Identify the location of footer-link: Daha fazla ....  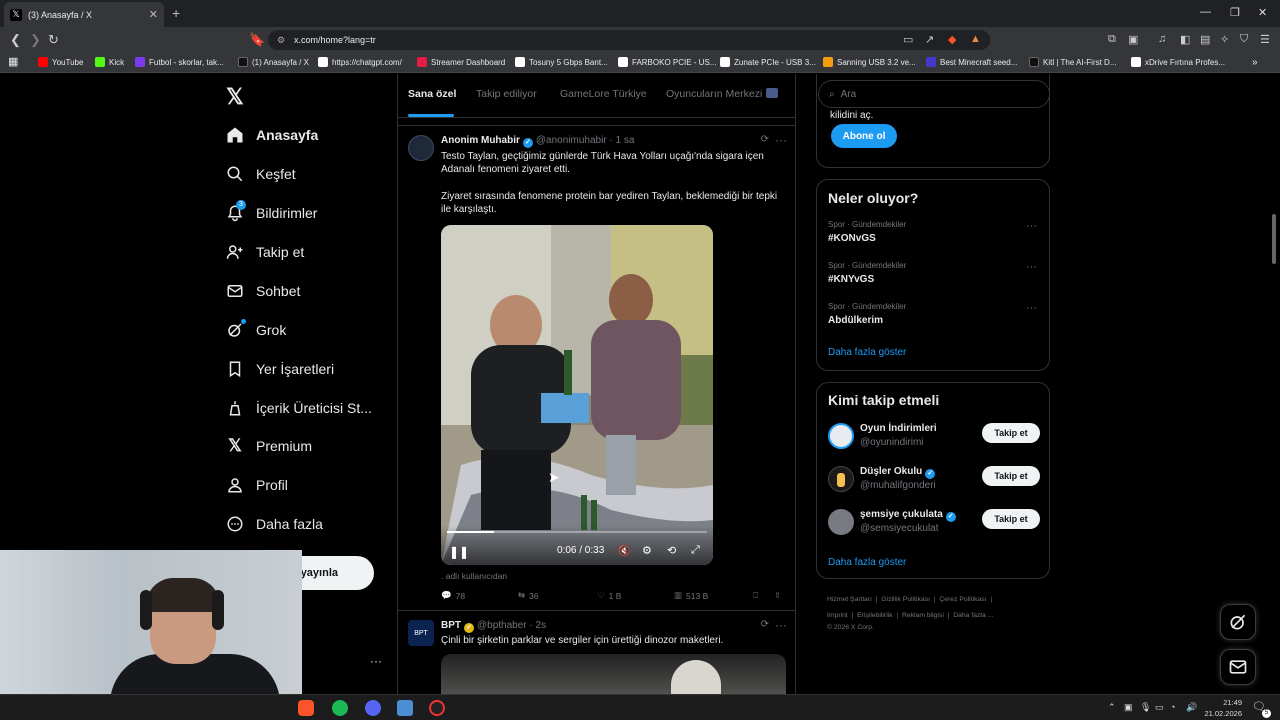
(973, 615).